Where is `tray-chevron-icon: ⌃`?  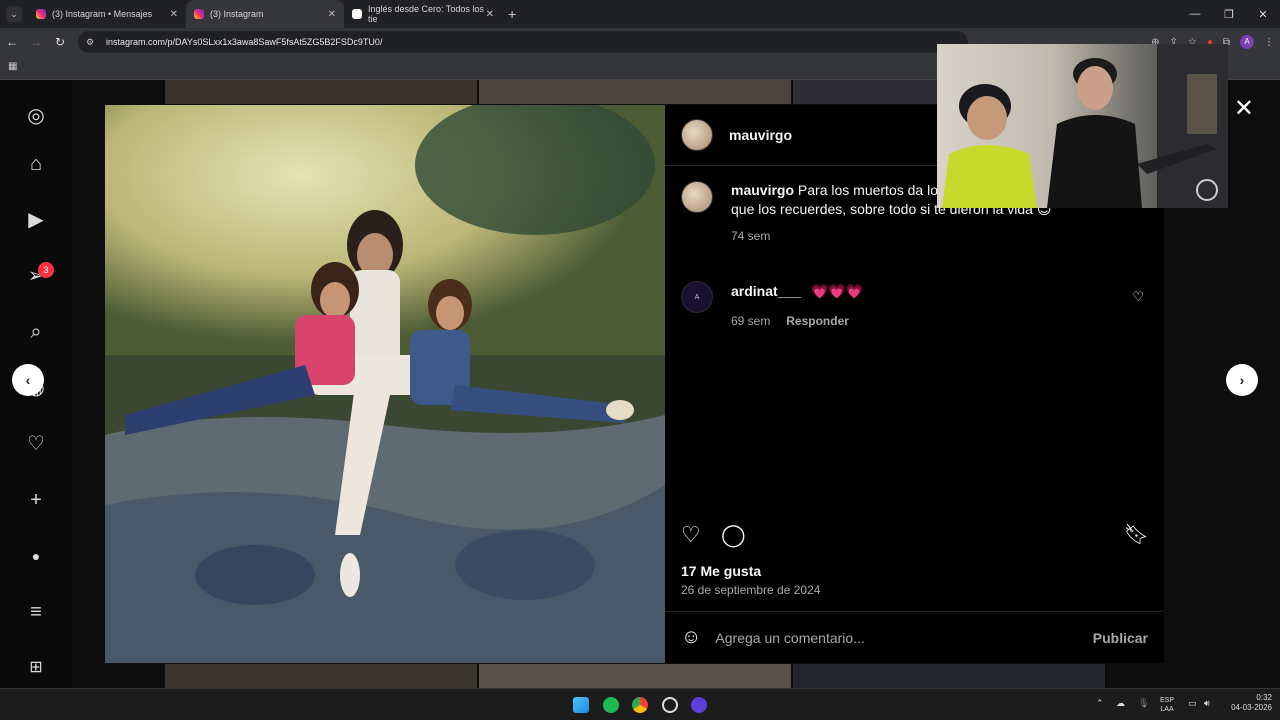 tray-chevron-icon: ⌃ is located at coordinates (1100, 703).